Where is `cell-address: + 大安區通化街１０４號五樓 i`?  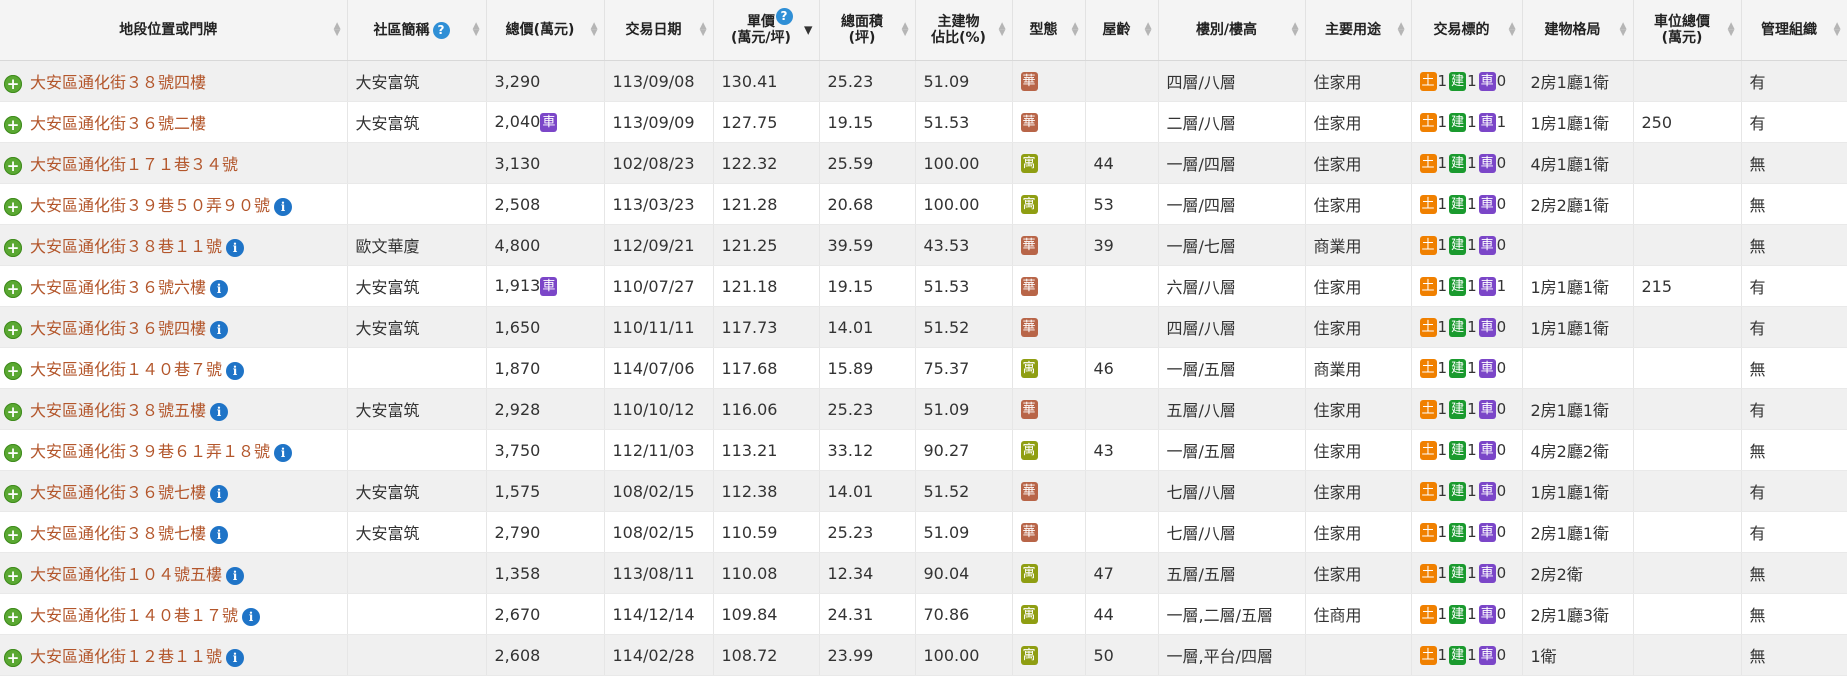 cell-address: + 大安區通化街１０４號五樓 i is located at coordinates (174, 573).